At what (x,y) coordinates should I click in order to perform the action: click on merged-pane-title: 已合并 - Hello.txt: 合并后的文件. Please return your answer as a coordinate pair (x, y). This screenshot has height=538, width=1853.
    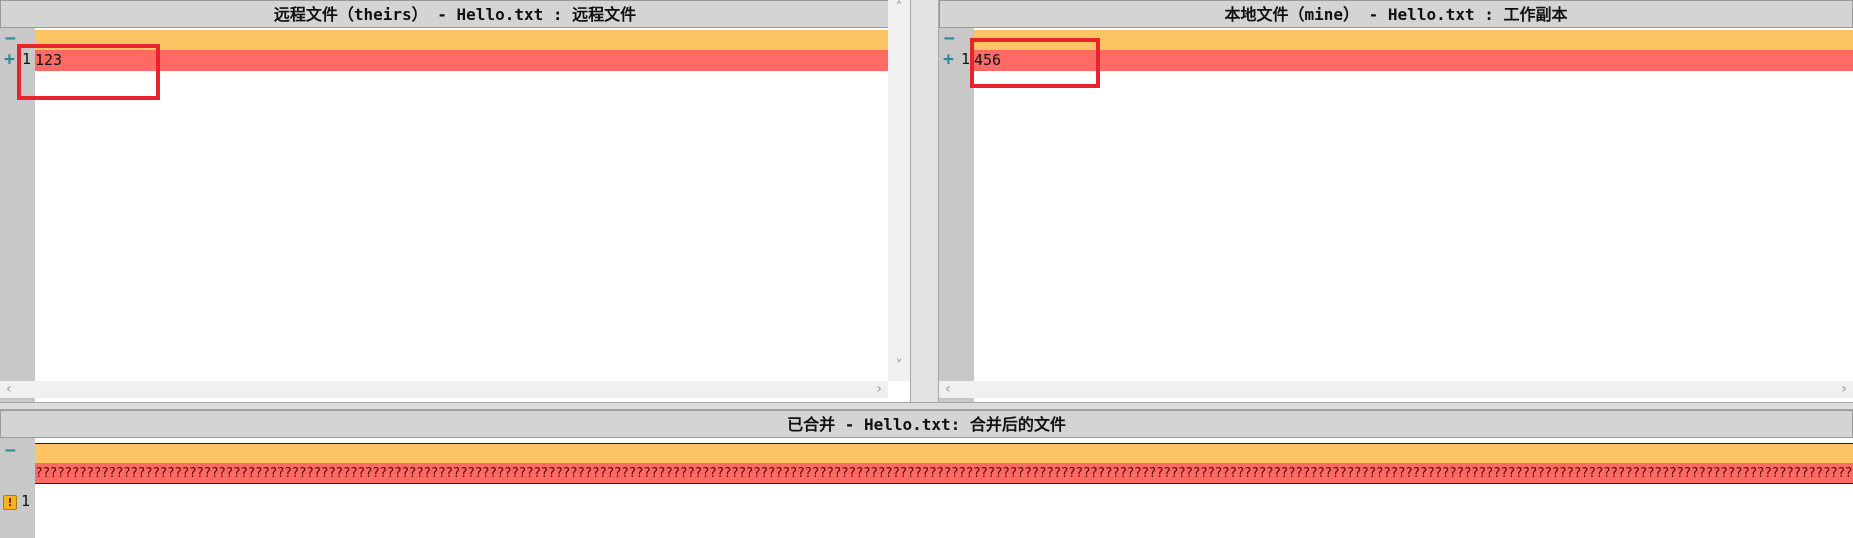
    Looking at the image, I should click on (926, 424).